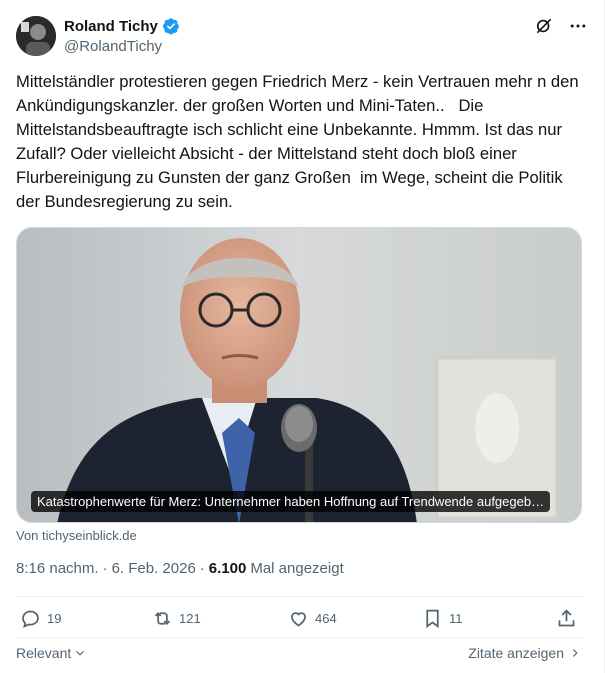 The width and height of the screenshot is (605, 673). Describe the element at coordinates (561, 26) in the screenshot. I see `header-actions` at that location.